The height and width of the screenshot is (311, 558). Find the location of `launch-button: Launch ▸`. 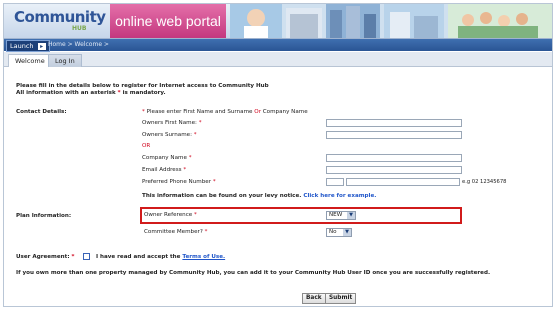

launch-button: Launch ▸ is located at coordinates (28, 46).